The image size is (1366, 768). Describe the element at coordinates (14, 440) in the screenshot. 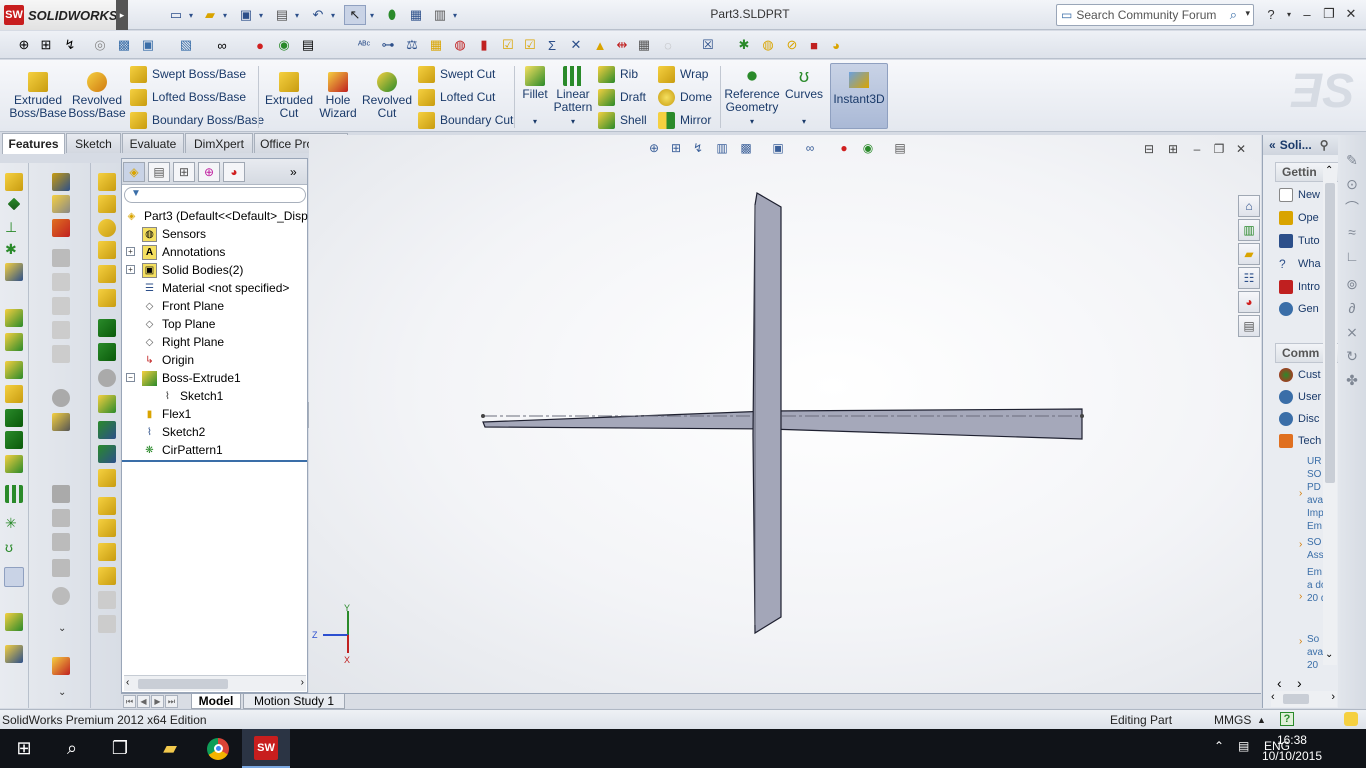

I see `draft-tool-icon` at that location.